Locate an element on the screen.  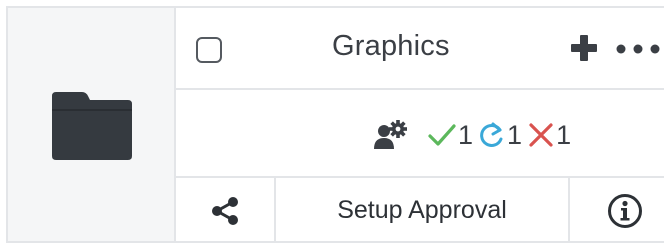
workflow-indicator is located at coordinates (392, 135).